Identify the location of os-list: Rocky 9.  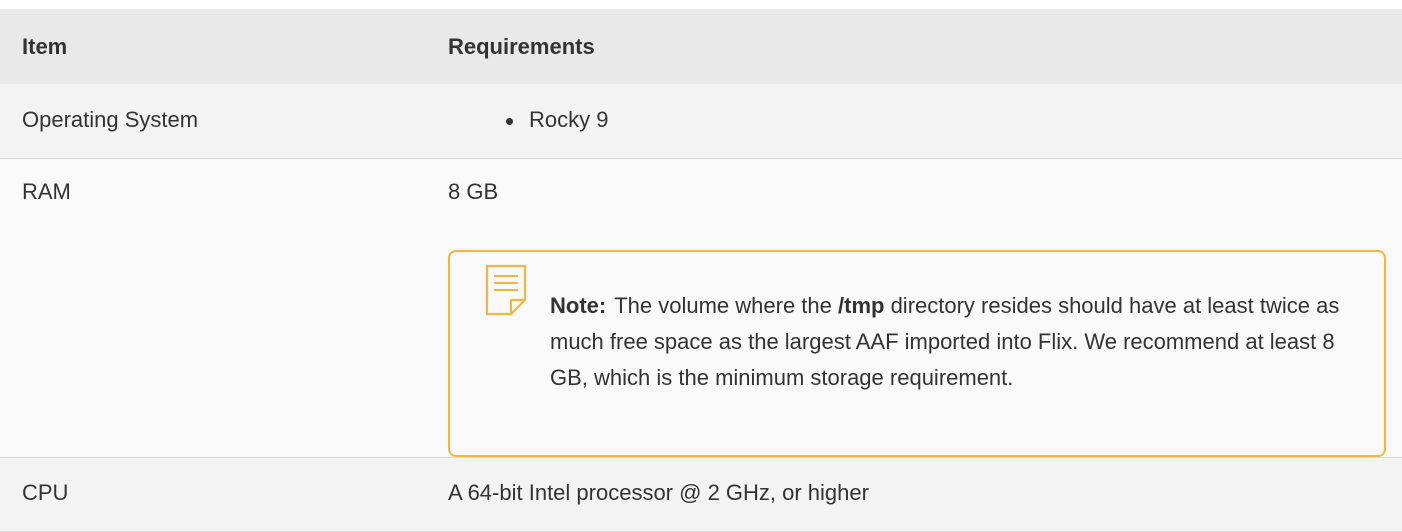
(925, 120).